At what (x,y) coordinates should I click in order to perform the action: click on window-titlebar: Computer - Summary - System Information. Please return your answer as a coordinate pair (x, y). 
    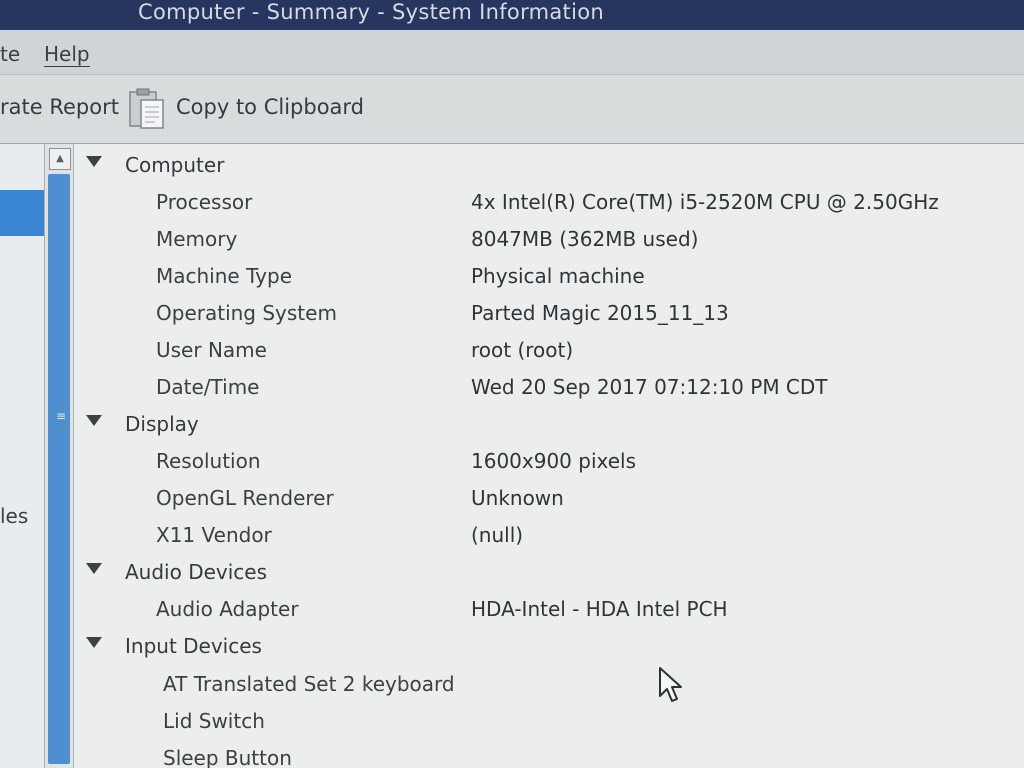
    Looking at the image, I should click on (512, 15).